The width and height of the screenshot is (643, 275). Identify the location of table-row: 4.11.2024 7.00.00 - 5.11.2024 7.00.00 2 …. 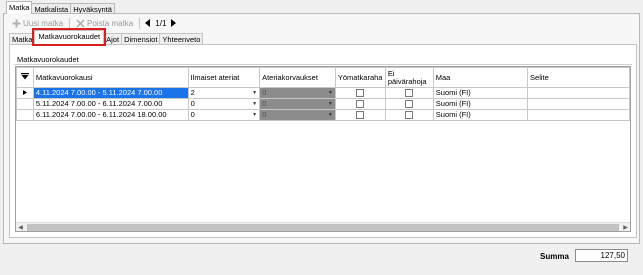
(323, 93).